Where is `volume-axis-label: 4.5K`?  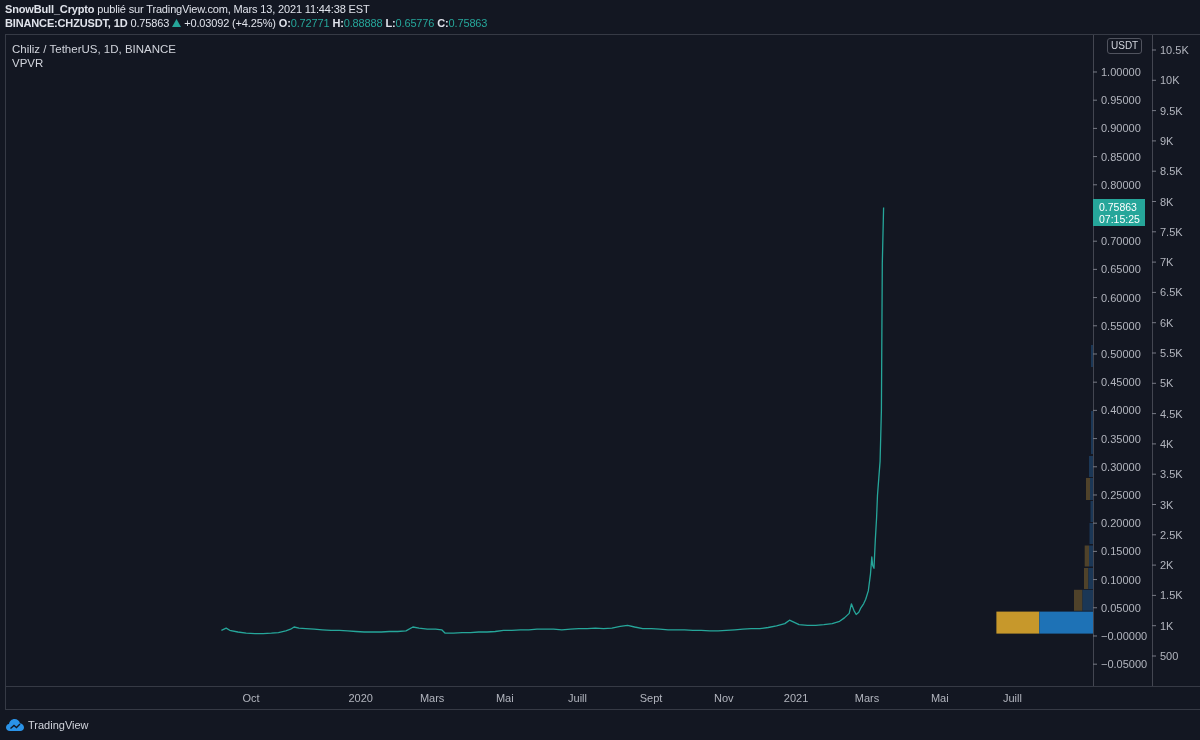 volume-axis-label: 4.5K is located at coordinates (1171, 413).